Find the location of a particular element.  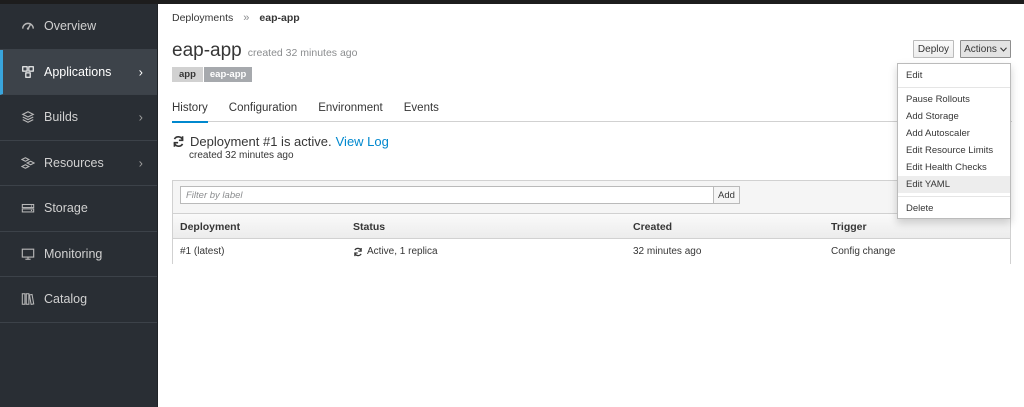

view-log-link: View Log is located at coordinates (362, 141).